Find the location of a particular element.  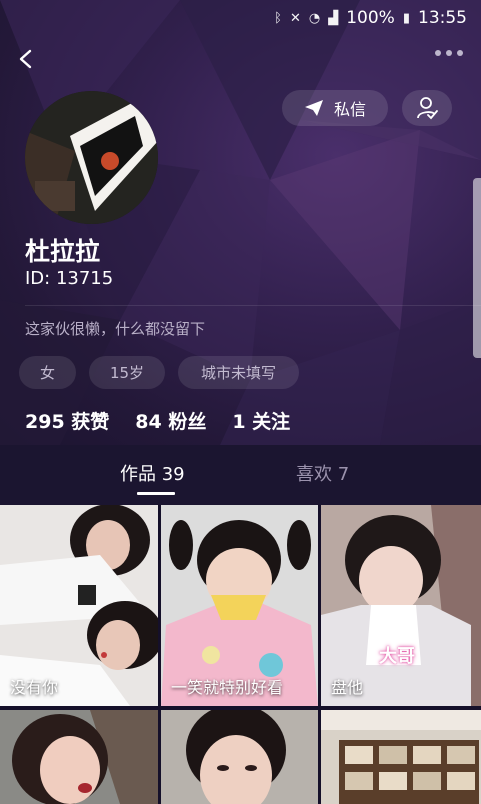

profile-name: 杜拉拉 is located at coordinates (63, 251).